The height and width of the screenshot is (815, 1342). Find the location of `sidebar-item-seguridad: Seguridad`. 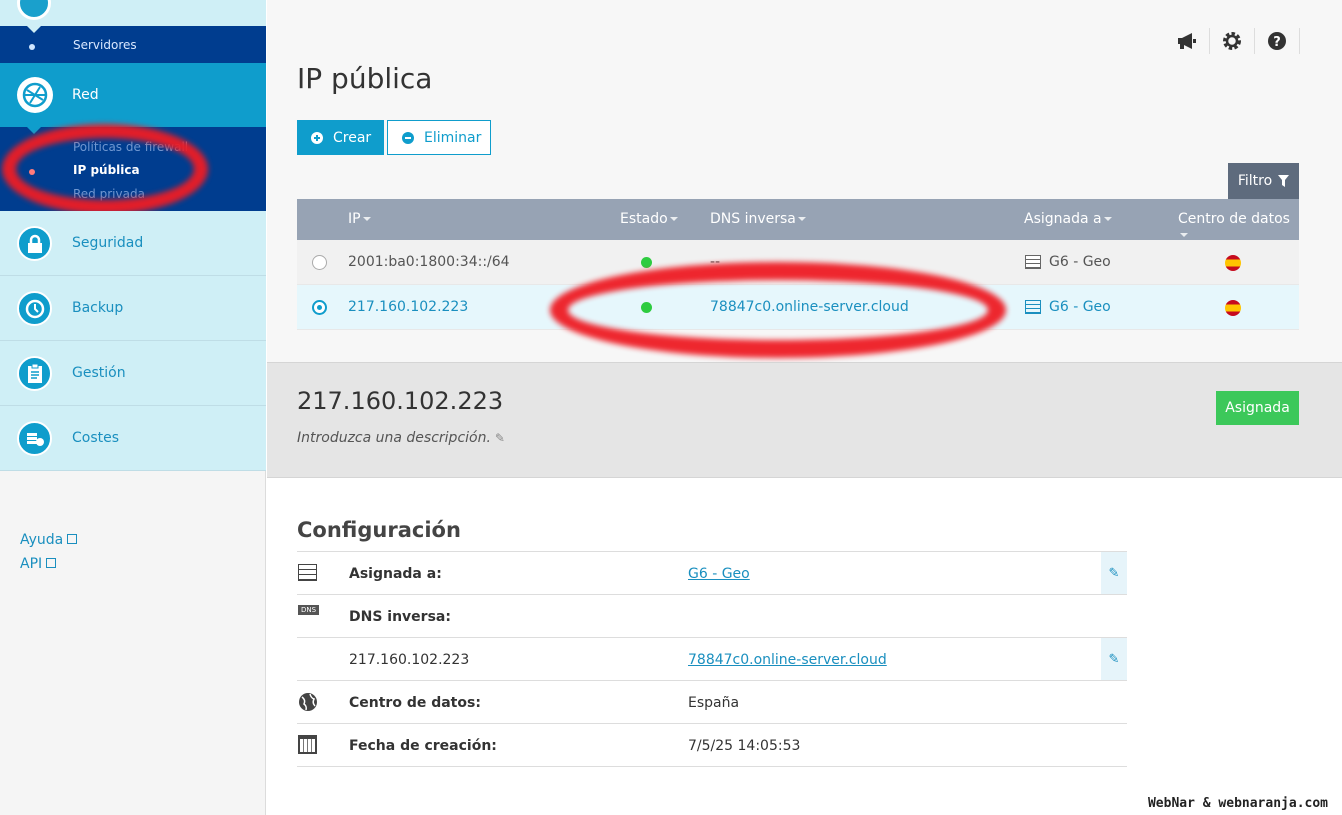

sidebar-item-seguridad: Seguridad is located at coordinates (133, 243).